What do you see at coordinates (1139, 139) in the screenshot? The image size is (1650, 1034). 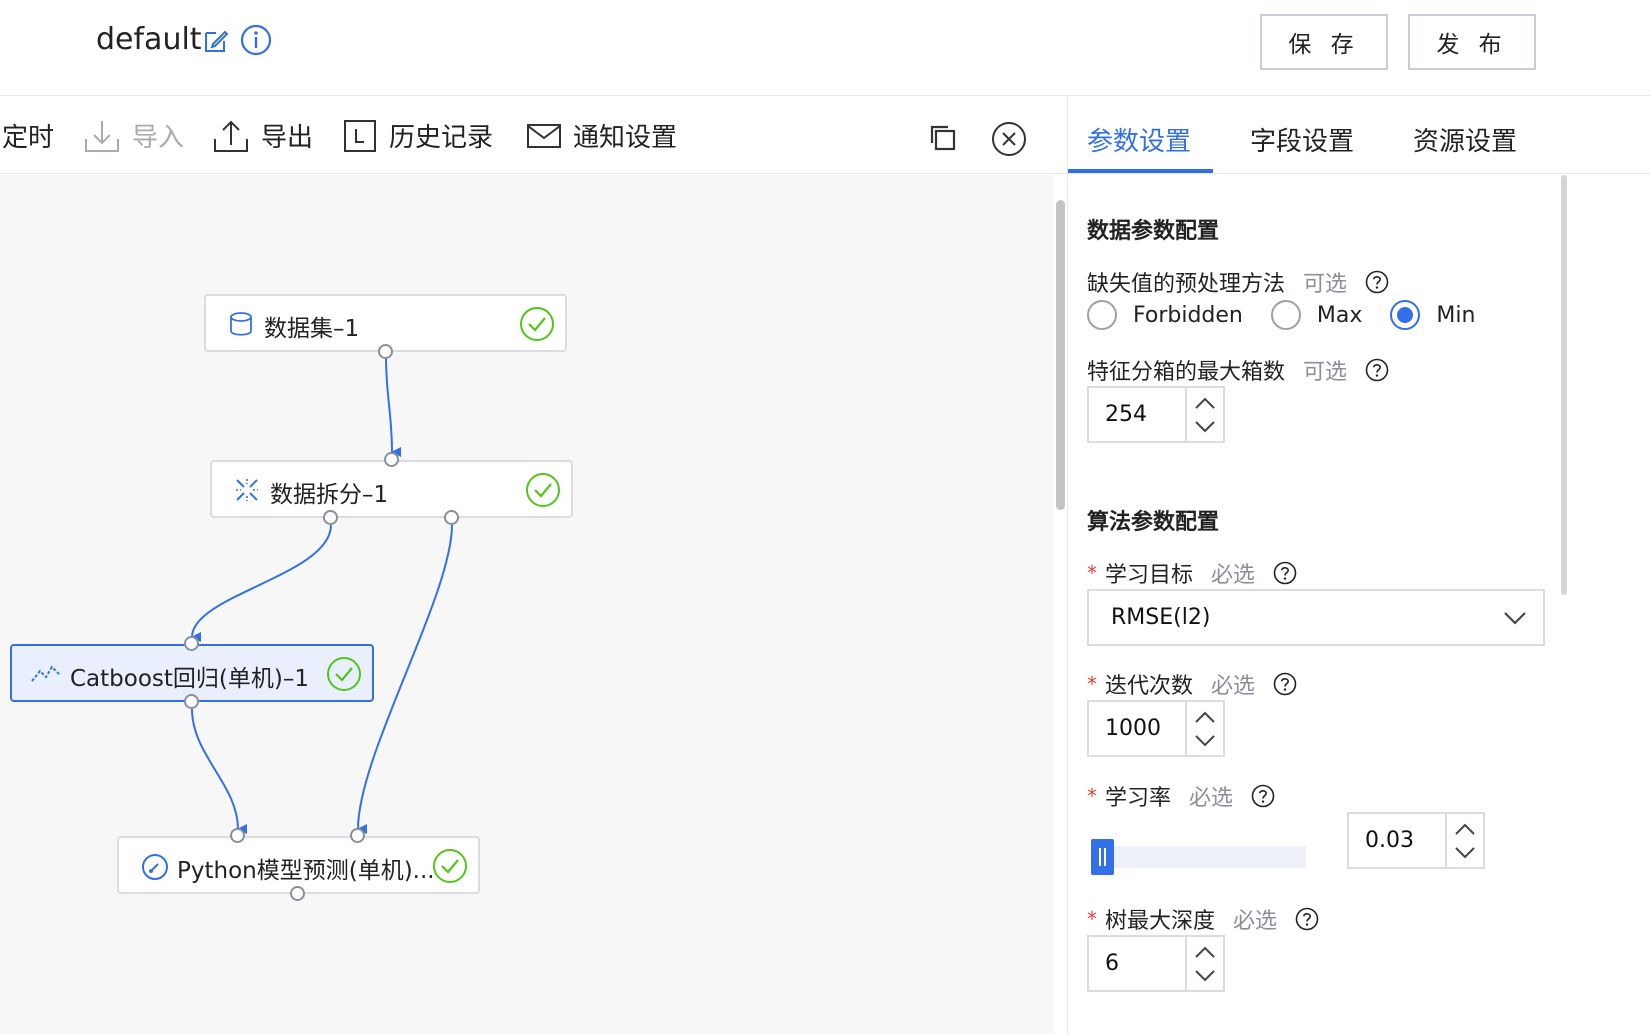 I see `tab-params: 参数设置` at bounding box center [1139, 139].